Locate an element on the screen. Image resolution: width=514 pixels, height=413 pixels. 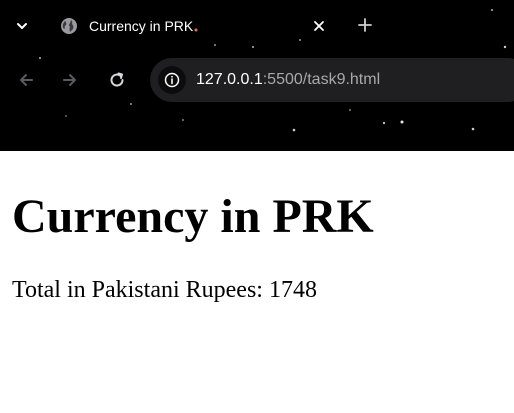
url-text: 127.0.0.1:5500/task9.html is located at coordinates (288, 80).